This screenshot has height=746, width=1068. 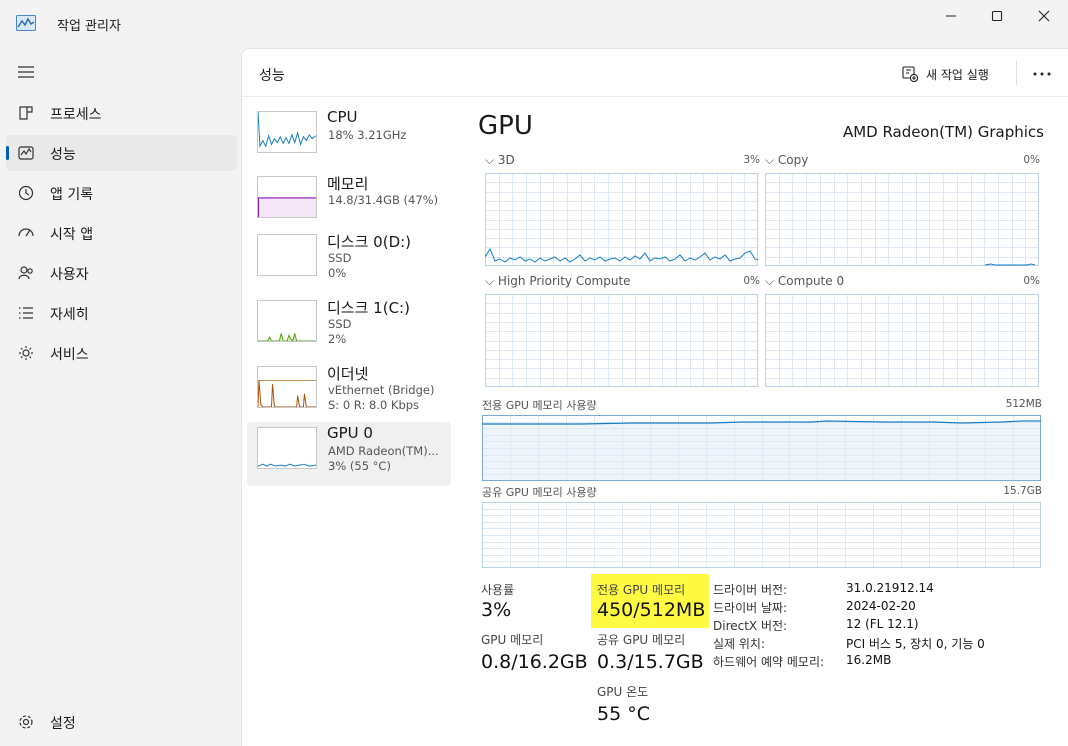 What do you see at coordinates (368, 308) in the screenshot?
I see `resource-name: 디스크 1(C:)` at bounding box center [368, 308].